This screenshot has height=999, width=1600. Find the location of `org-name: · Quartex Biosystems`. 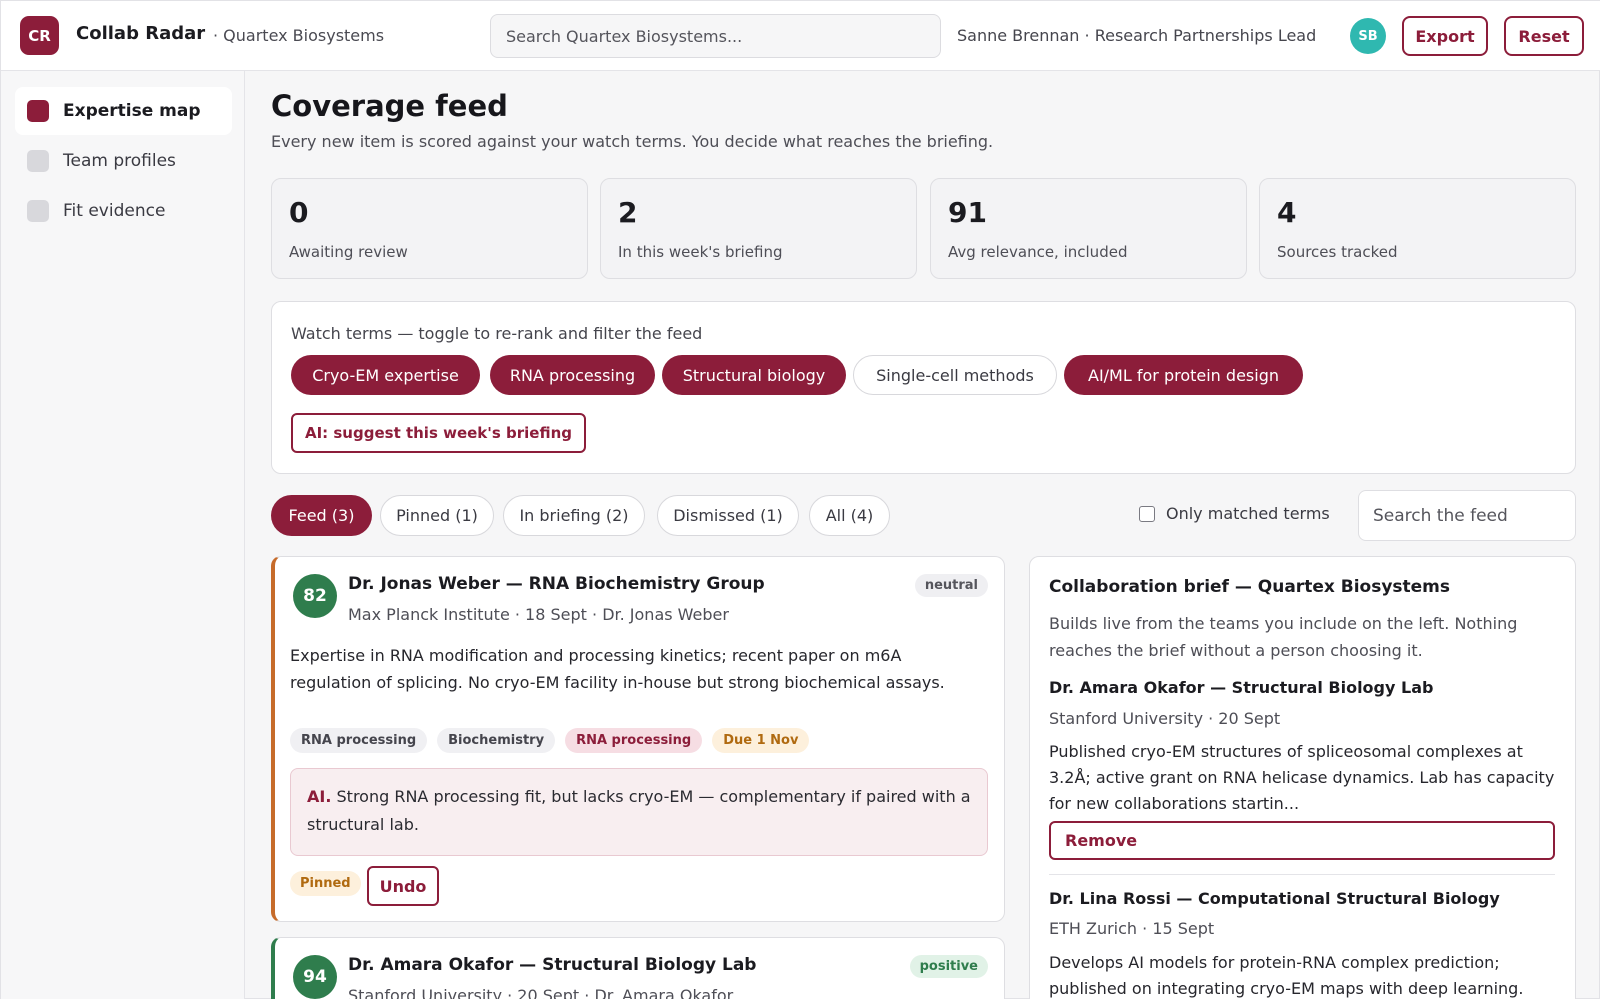

org-name: · Quartex Biosystems is located at coordinates (299, 35).